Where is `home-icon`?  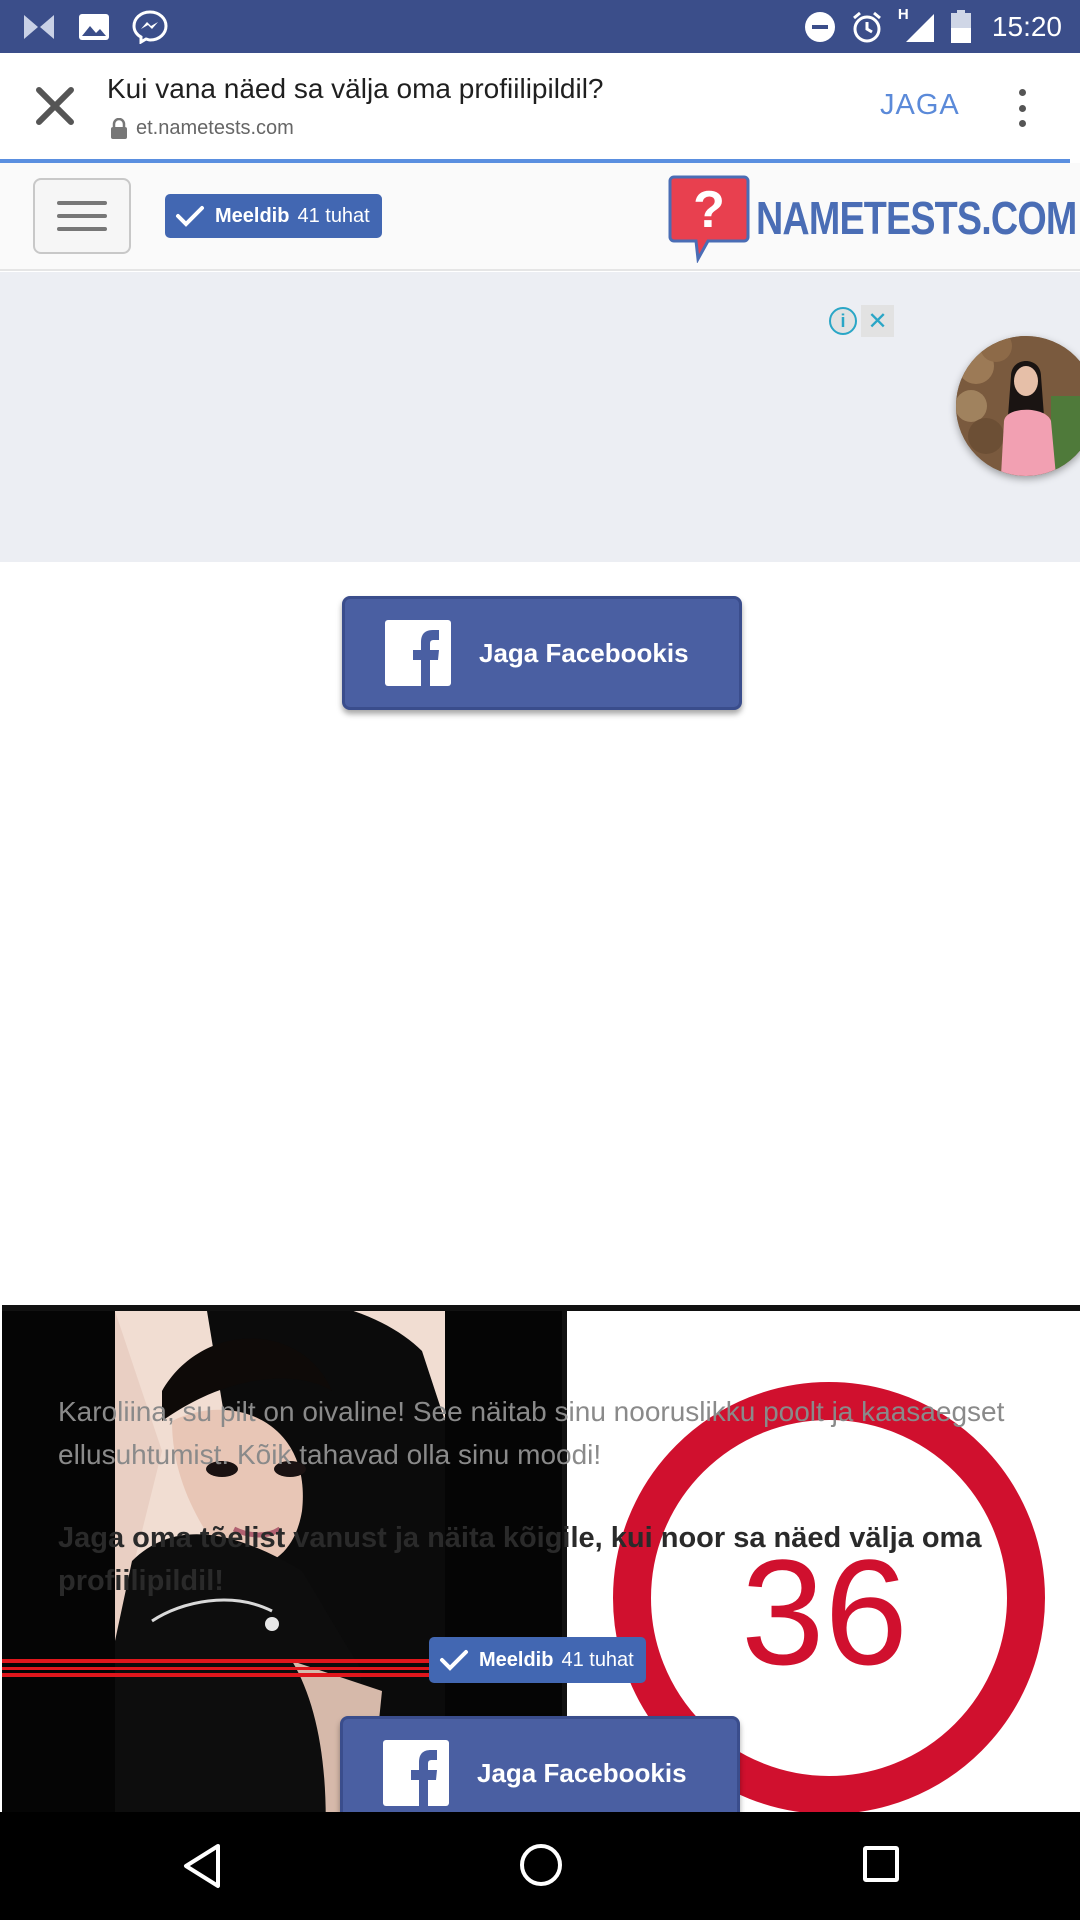
home-icon is located at coordinates (541, 1865).